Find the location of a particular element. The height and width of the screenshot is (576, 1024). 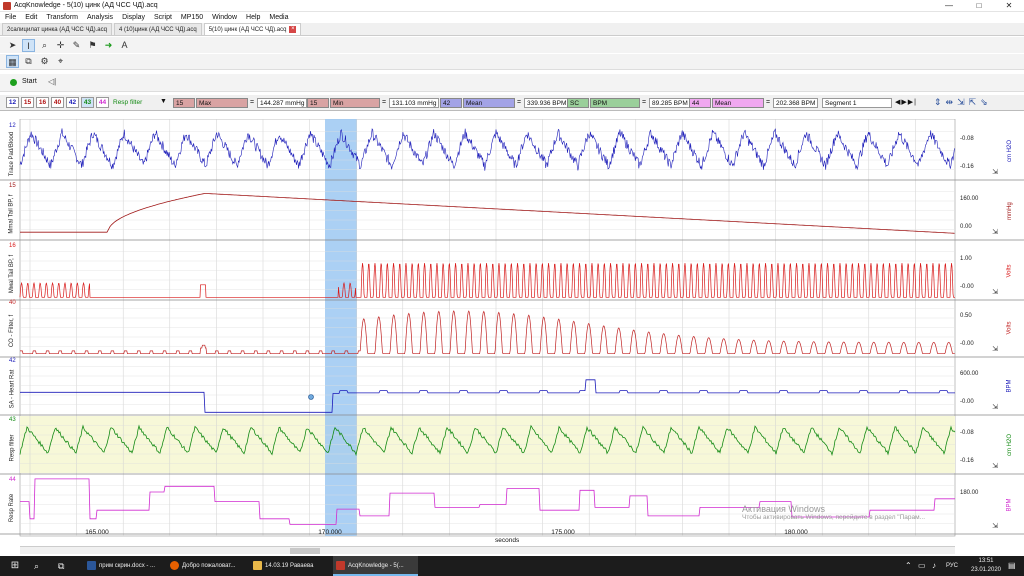

tab-close-icon: × is located at coordinates (293, 29).